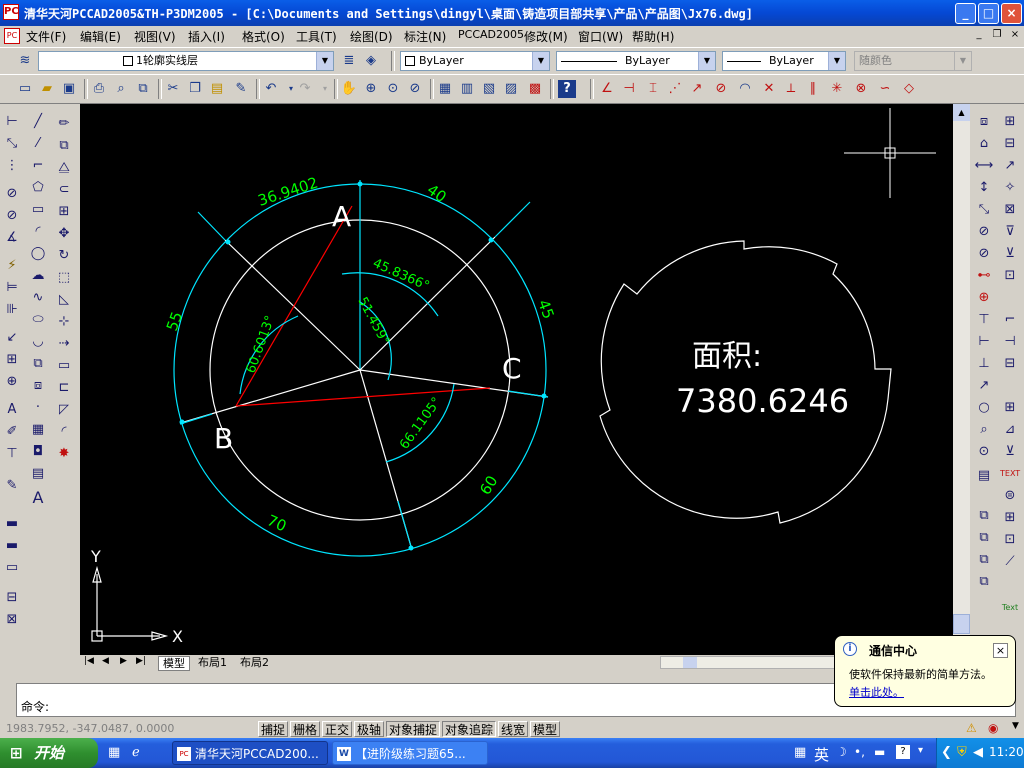 Image resolution: width=1024 pixels, height=768 pixels. Describe the element at coordinates (64, 344) in the screenshot. I see `extend-icon: ⇢` at that location.